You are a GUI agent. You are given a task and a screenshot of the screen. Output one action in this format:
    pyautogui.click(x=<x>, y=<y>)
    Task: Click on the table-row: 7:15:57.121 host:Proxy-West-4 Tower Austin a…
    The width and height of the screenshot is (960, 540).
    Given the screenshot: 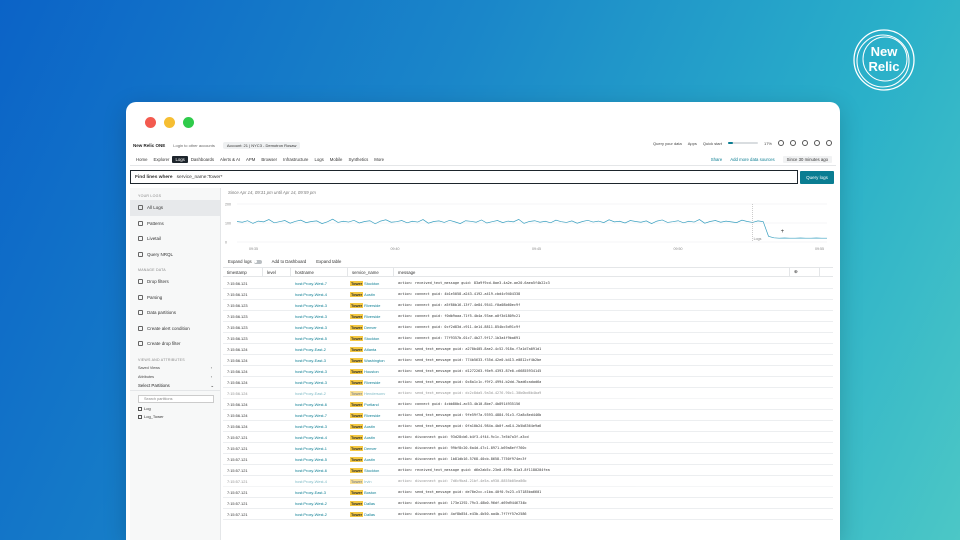 What is the action you would take?
    pyautogui.click(x=528, y=437)
    